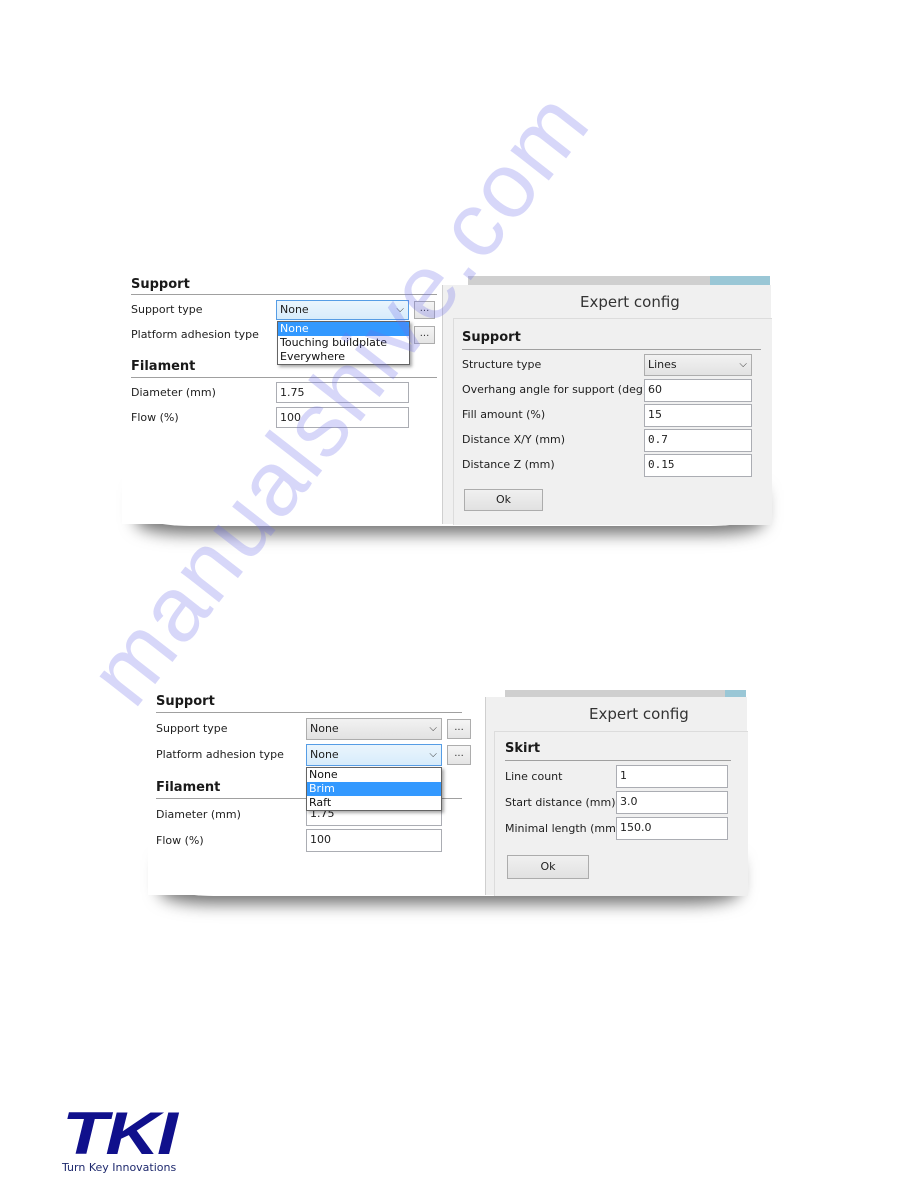 Image resolution: width=918 pixels, height=1188 pixels. What do you see at coordinates (504, 414) in the screenshot?
I see `fill-amount-label: Fill amount (%)` at bounding box center [504, 414].